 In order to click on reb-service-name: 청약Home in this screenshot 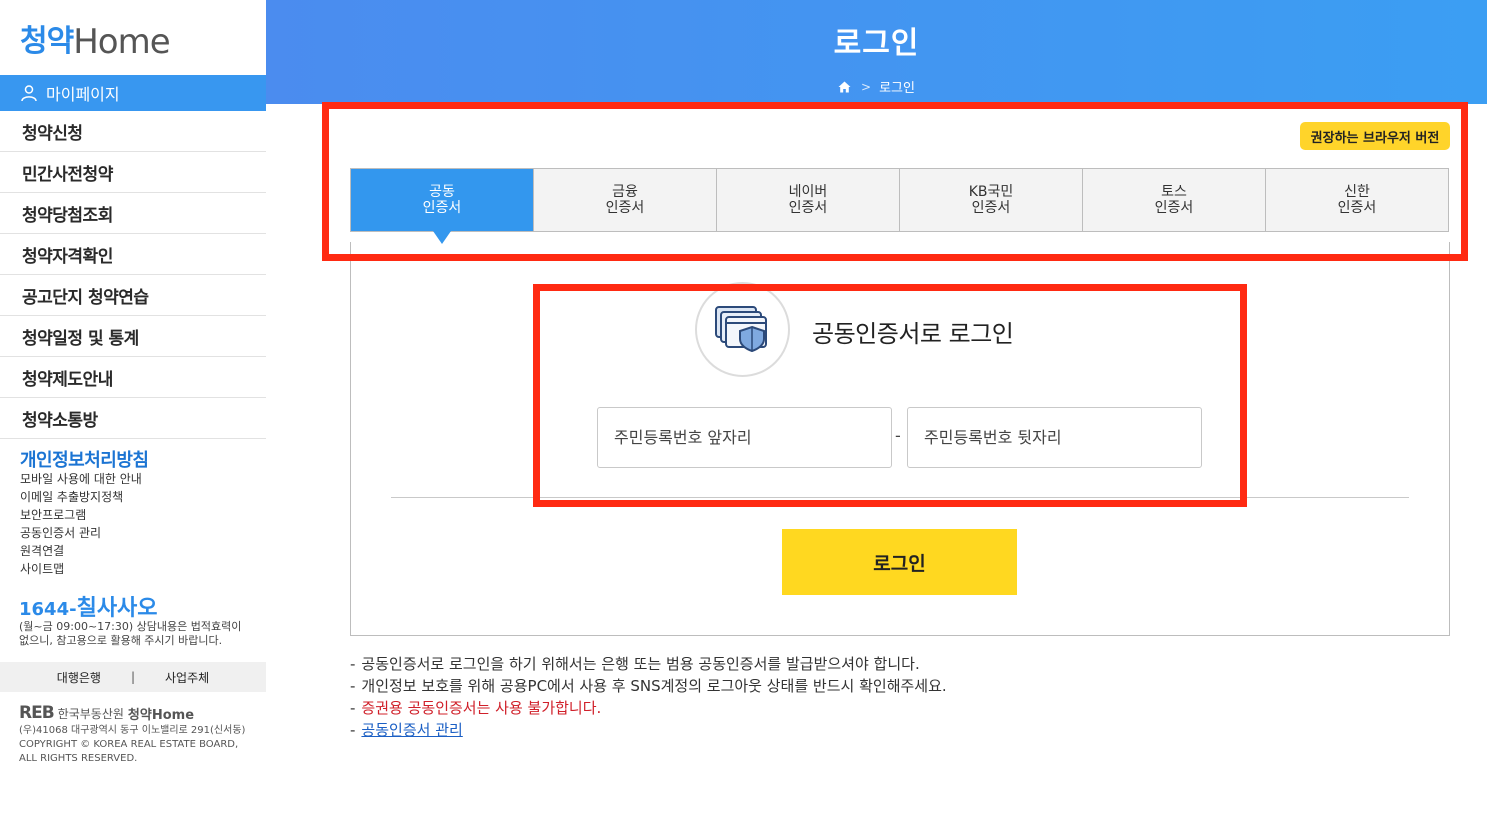, I will do `click(161, 715)`.